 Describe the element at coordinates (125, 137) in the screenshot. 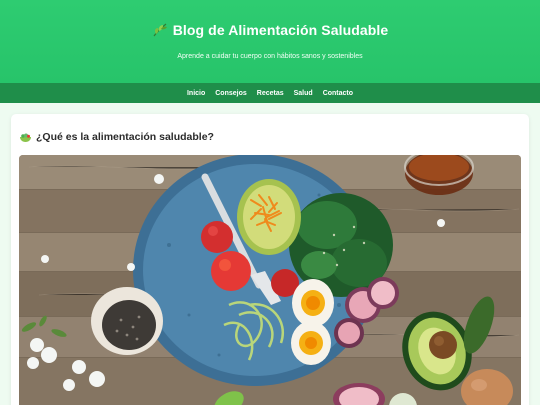

I see `article-title: ¿Qué es la alimentación saludable?` at that location.